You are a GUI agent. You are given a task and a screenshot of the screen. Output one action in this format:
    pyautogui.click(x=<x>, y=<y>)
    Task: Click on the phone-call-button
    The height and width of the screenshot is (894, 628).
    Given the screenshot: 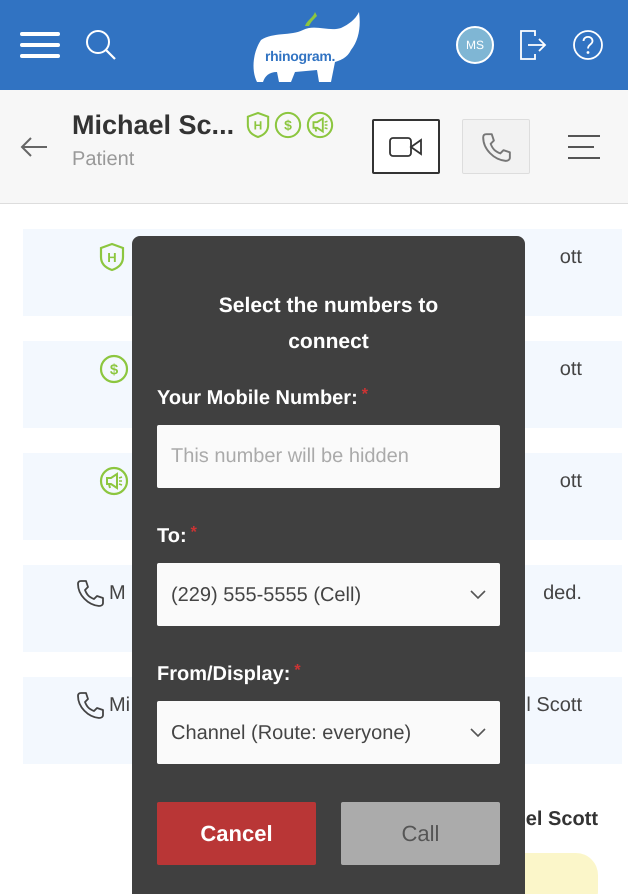 What is the action you would take?
    pyautogui.click(x=496, y=146)
    